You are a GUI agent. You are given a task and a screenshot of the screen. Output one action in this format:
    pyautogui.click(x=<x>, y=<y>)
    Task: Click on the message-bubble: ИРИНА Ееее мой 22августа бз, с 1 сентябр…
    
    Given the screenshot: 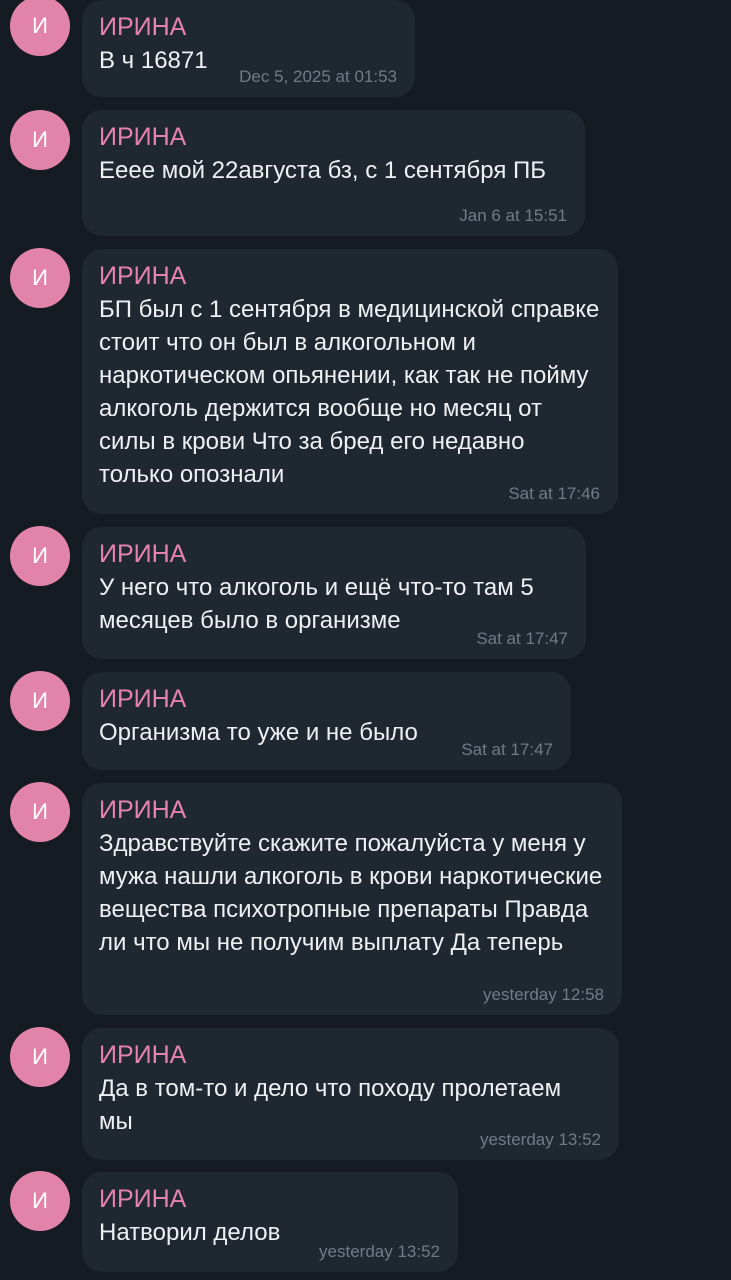 What is the action you would take?
    pyautogui.click(x=333, y=173)
    